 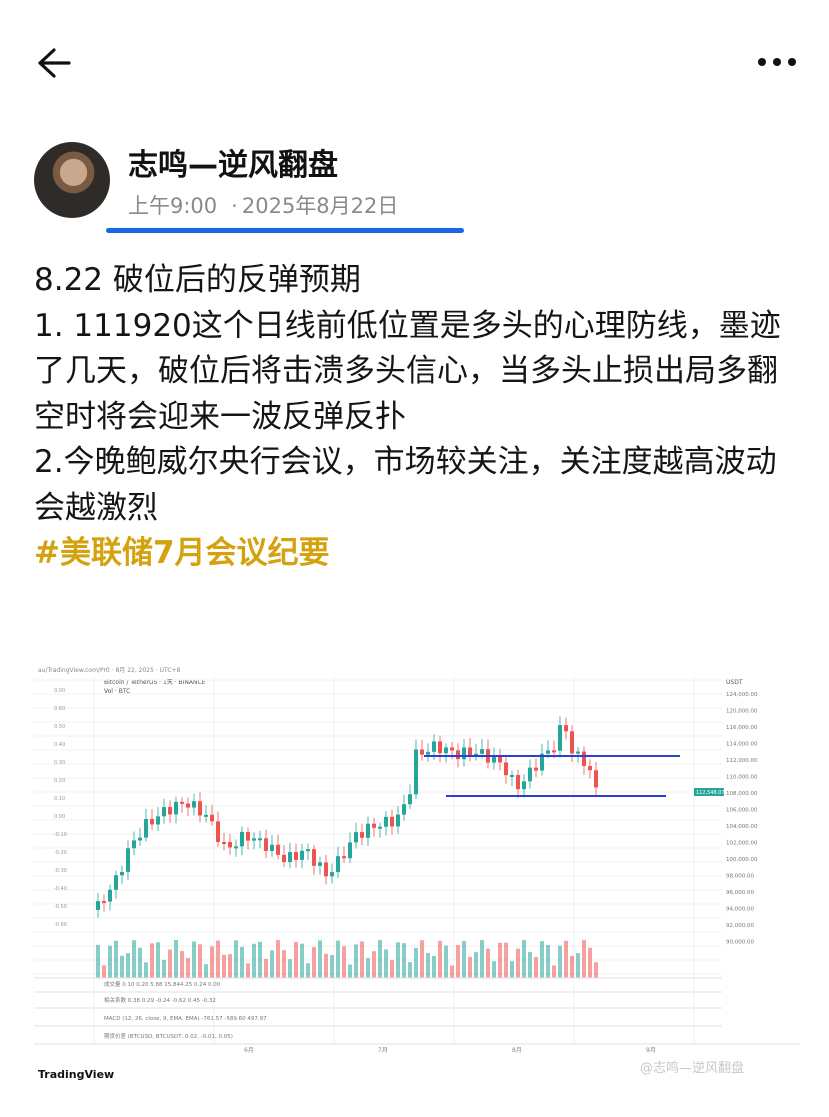 I want to click on price-axis-tick: 124,000.00, so click(x=742, y=695).